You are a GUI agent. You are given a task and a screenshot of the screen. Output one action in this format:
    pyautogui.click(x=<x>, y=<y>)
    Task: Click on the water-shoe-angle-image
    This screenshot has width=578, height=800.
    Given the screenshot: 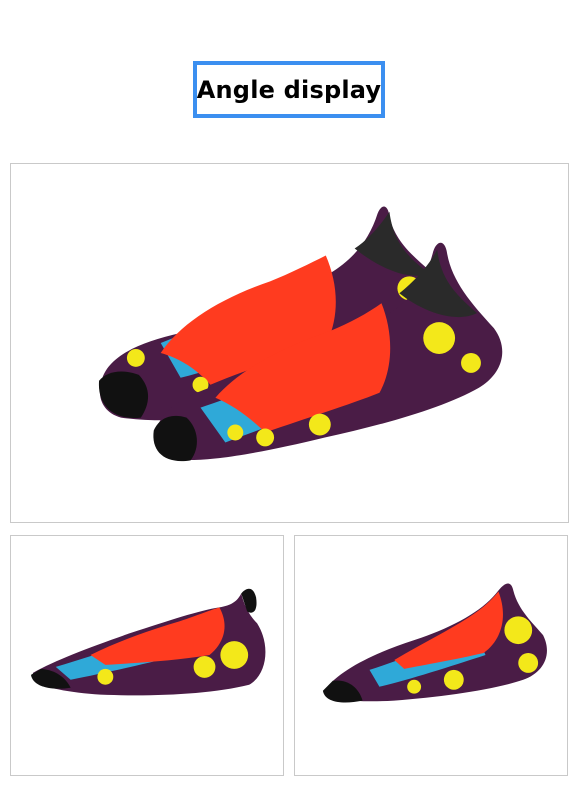 What is the action you would take?
    pyautogui.click(x=434, y=643)
    